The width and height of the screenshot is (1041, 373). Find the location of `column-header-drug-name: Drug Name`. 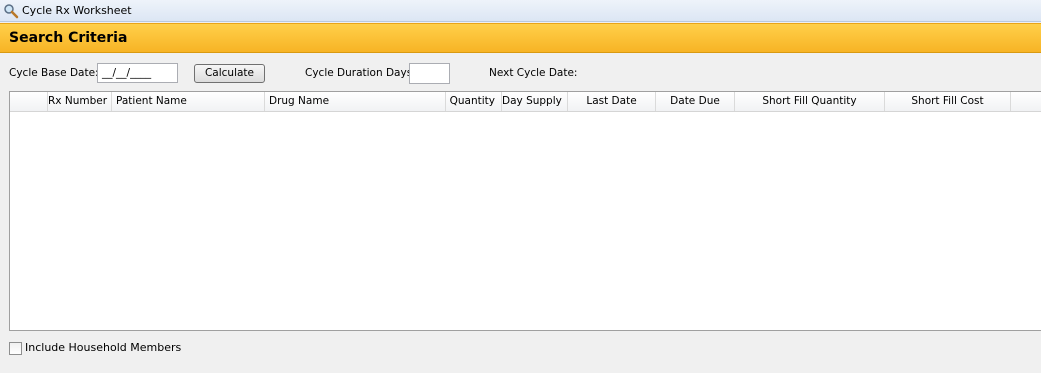

column-header-drug-name: Drug Name is located at coordinates (355, 101).